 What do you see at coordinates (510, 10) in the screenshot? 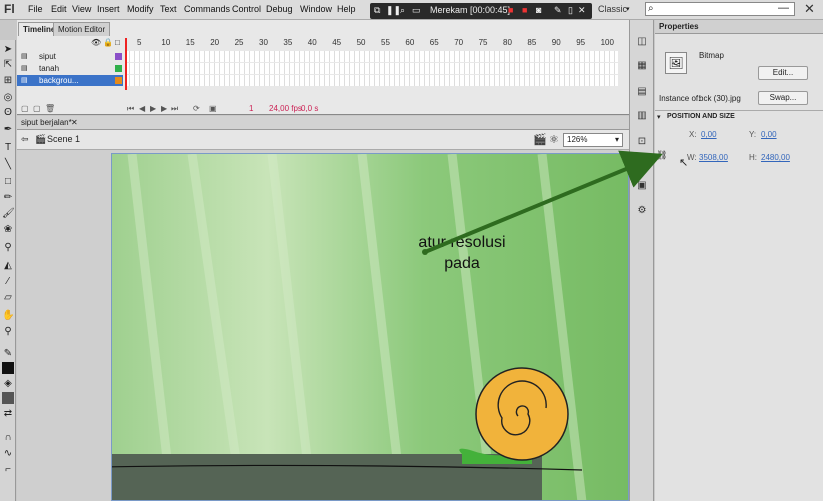
I see `stop-icon: ■` at bounding box center [510, 10].